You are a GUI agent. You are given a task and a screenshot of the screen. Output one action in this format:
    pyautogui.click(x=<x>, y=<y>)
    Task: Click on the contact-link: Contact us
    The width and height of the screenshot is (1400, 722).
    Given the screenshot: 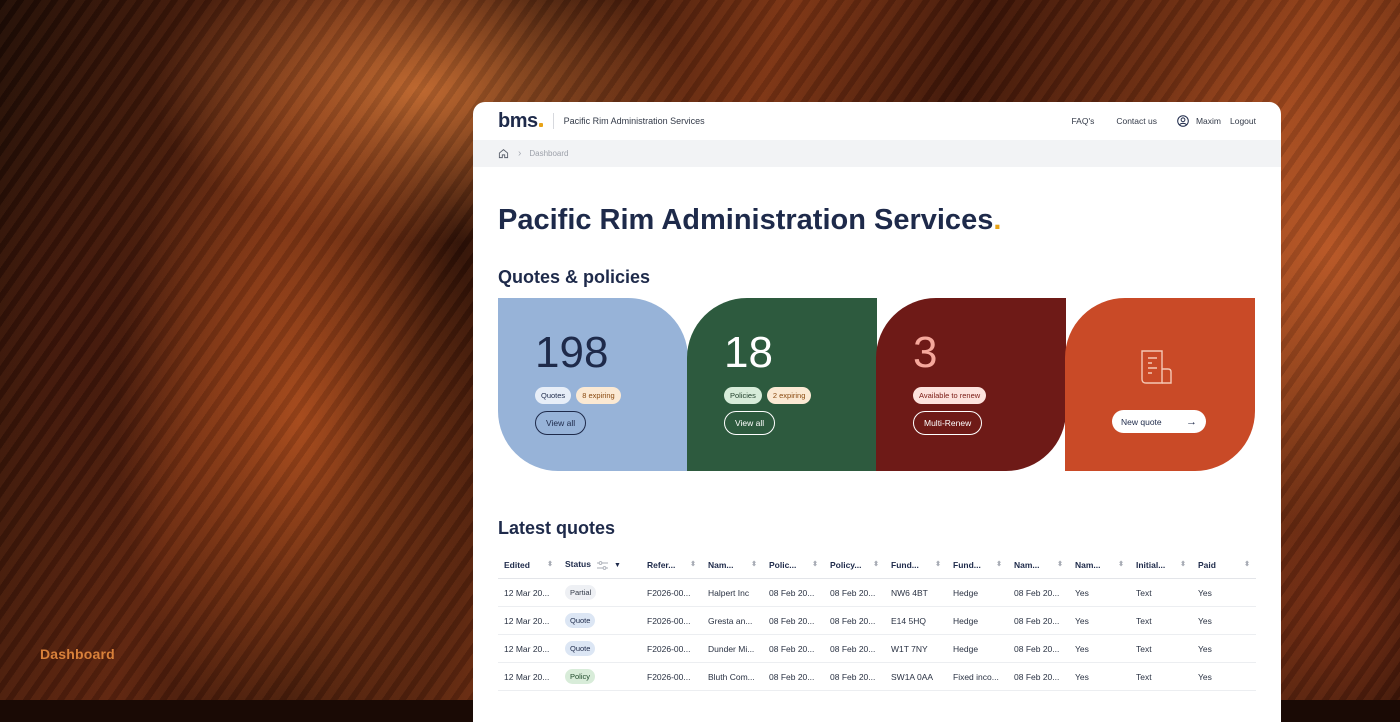 What is the action you would take?
    pyautogui.click(x=1136, y=121)
    